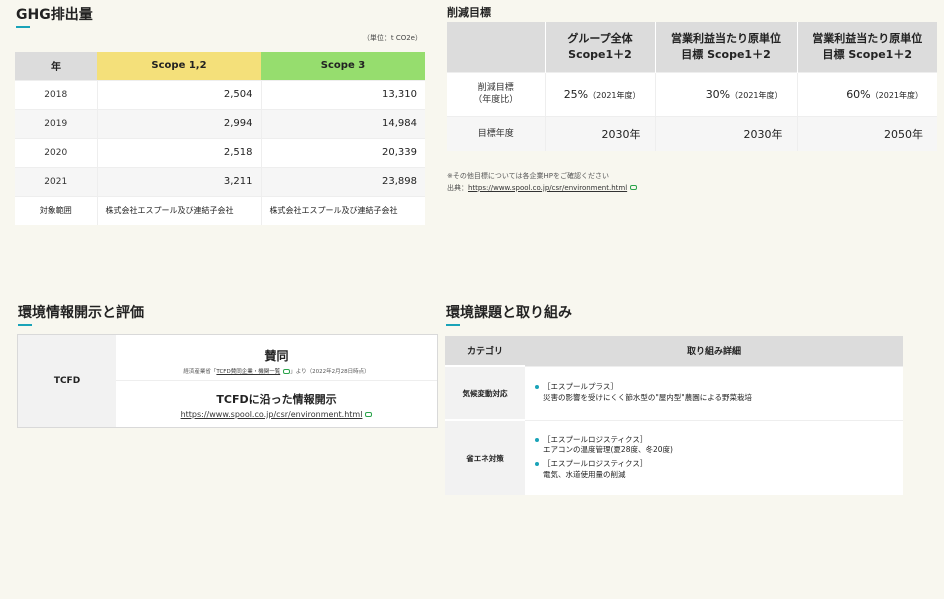  I want to click on table-row: 2021 3,211 23,898, so click(220, 181).